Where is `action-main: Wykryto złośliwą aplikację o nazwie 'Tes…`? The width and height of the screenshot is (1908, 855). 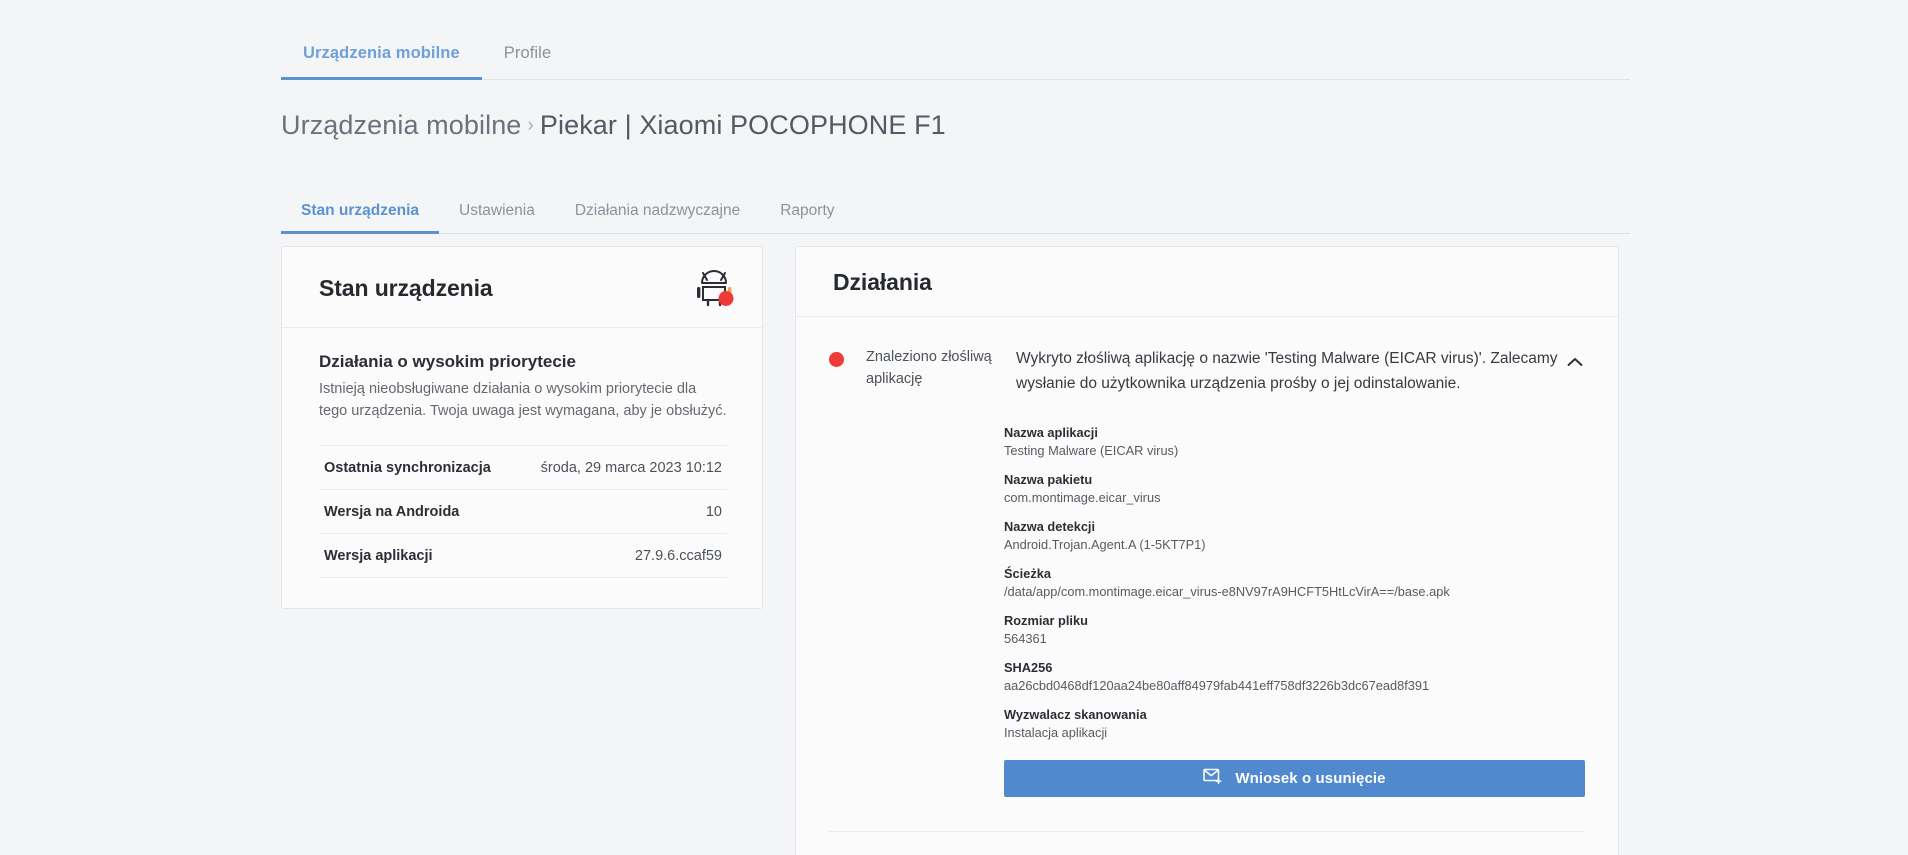 action-main: Wykryto złośliwą aplikację o nazwie 'Tes… is located at coordinates (1289, 372).